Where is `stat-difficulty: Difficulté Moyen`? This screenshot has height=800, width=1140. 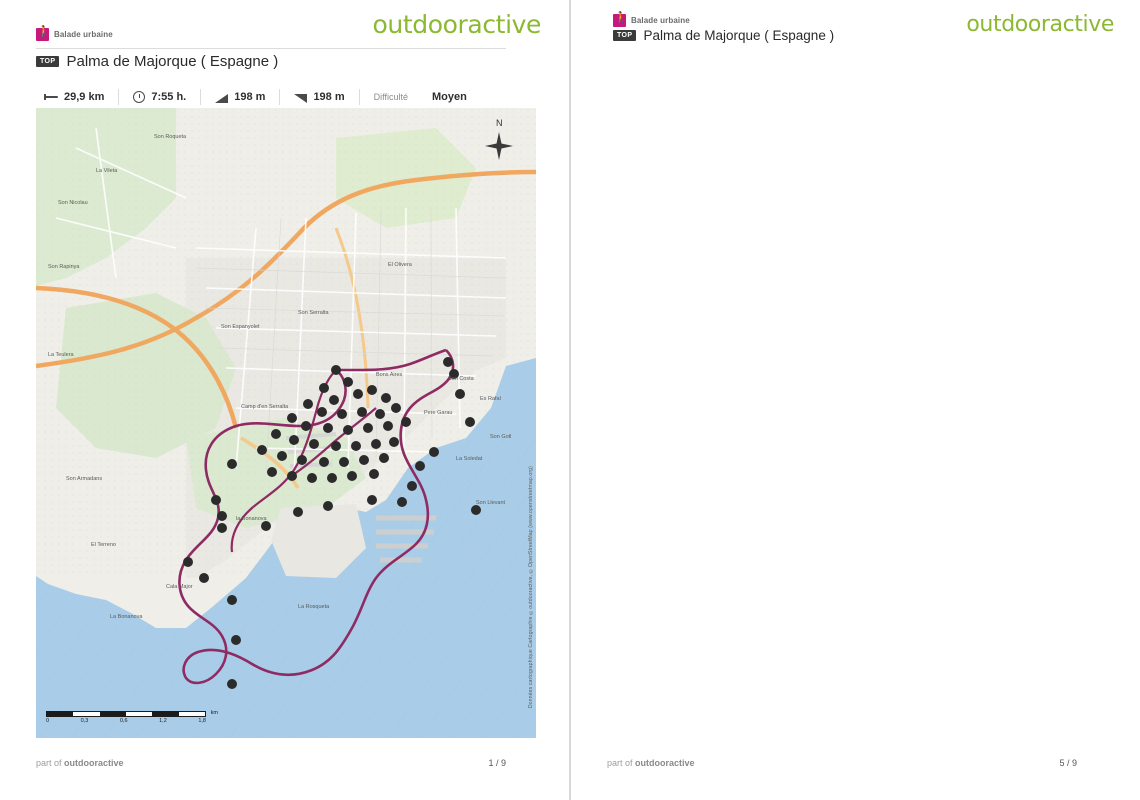
stat-difficulty: Difficulté Moyen is located at coordinates (420, 97).